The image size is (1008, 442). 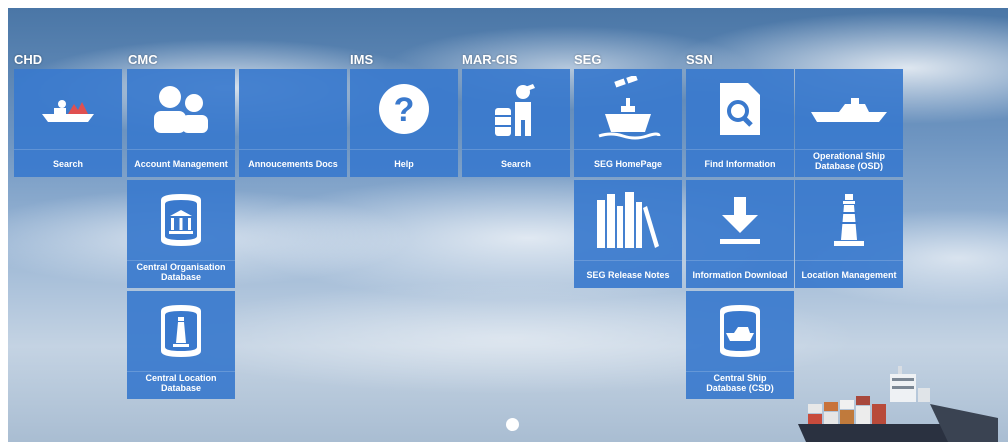 I want to click on tile-announcements-docs: Annoucements Docs, so click(x=293, y=123).